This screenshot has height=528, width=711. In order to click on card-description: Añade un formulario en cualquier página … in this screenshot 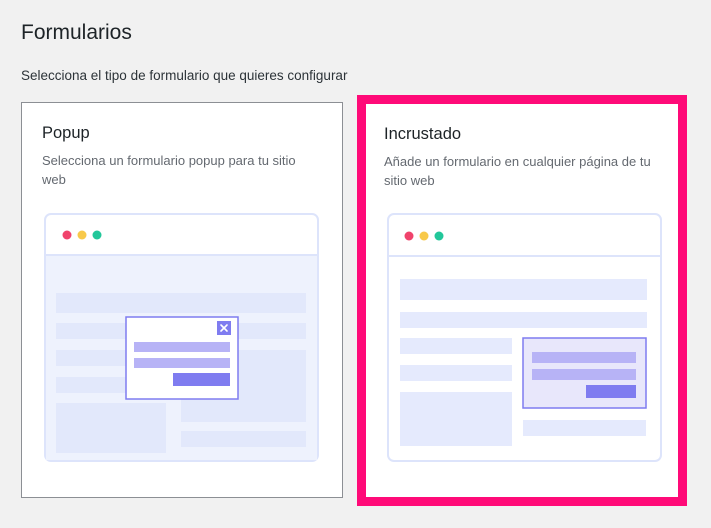, I will do `click(517, 171)`.